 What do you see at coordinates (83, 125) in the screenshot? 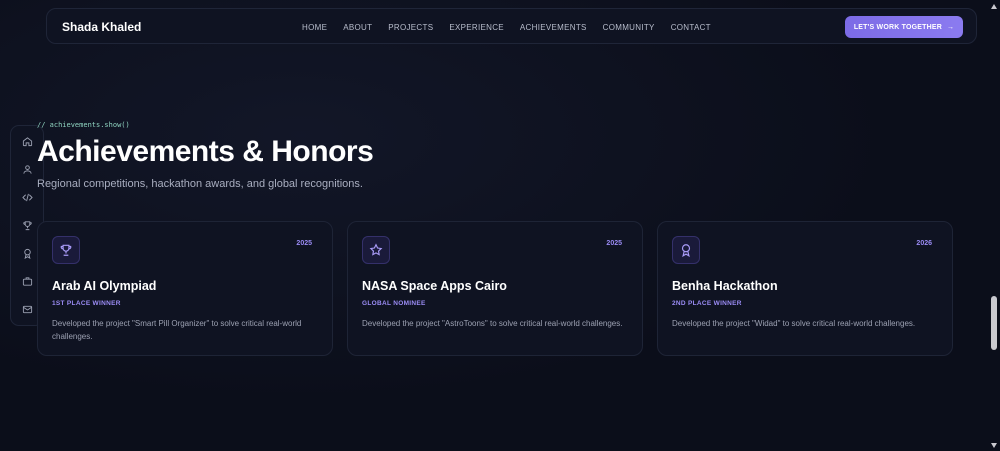
I see `code-tag: // achievements.show()` at bounding box center [83, 125].